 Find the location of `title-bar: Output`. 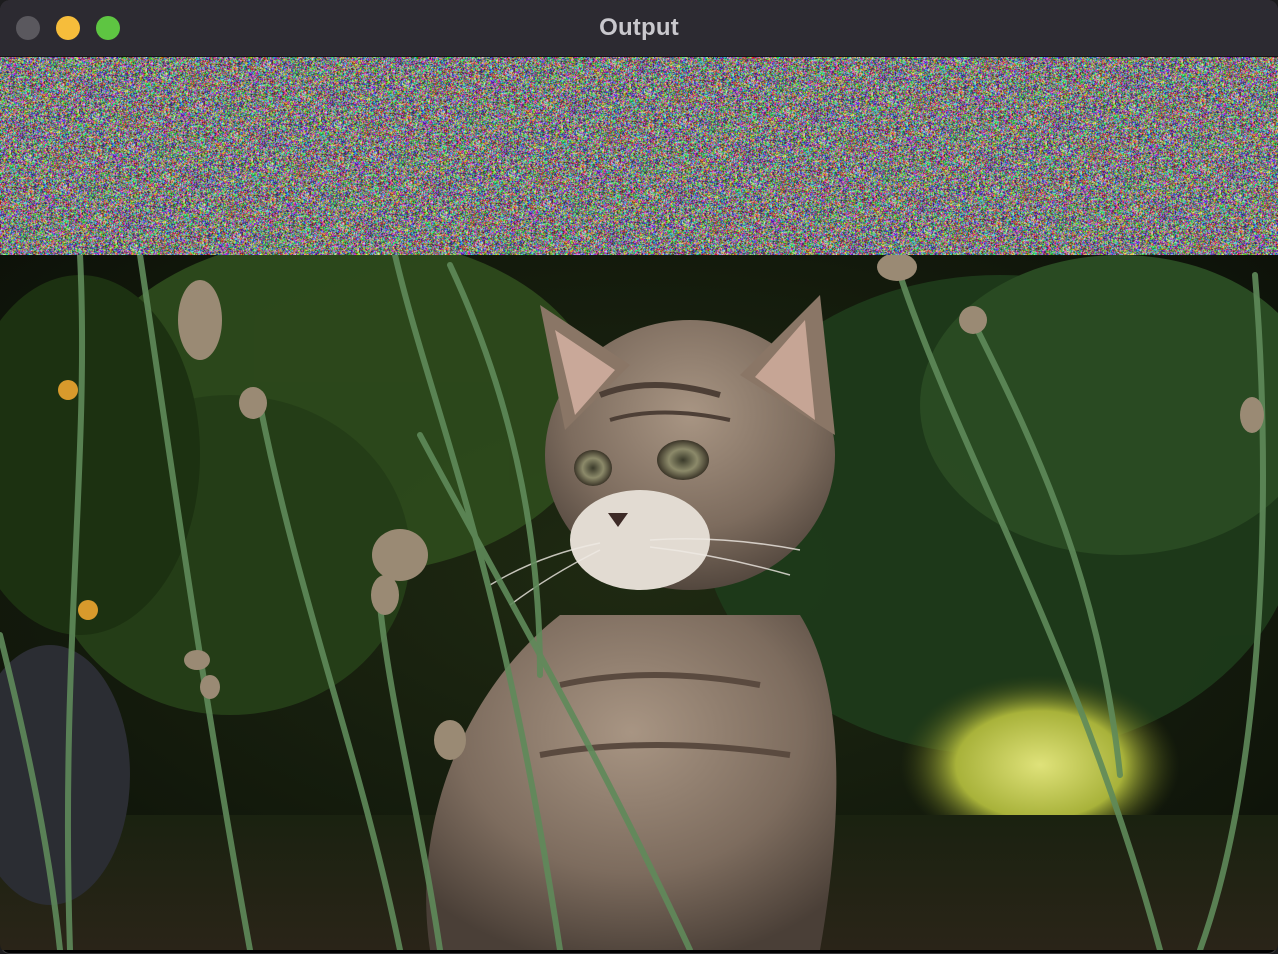

title-bar: Output is located at coordinates (639, 28).